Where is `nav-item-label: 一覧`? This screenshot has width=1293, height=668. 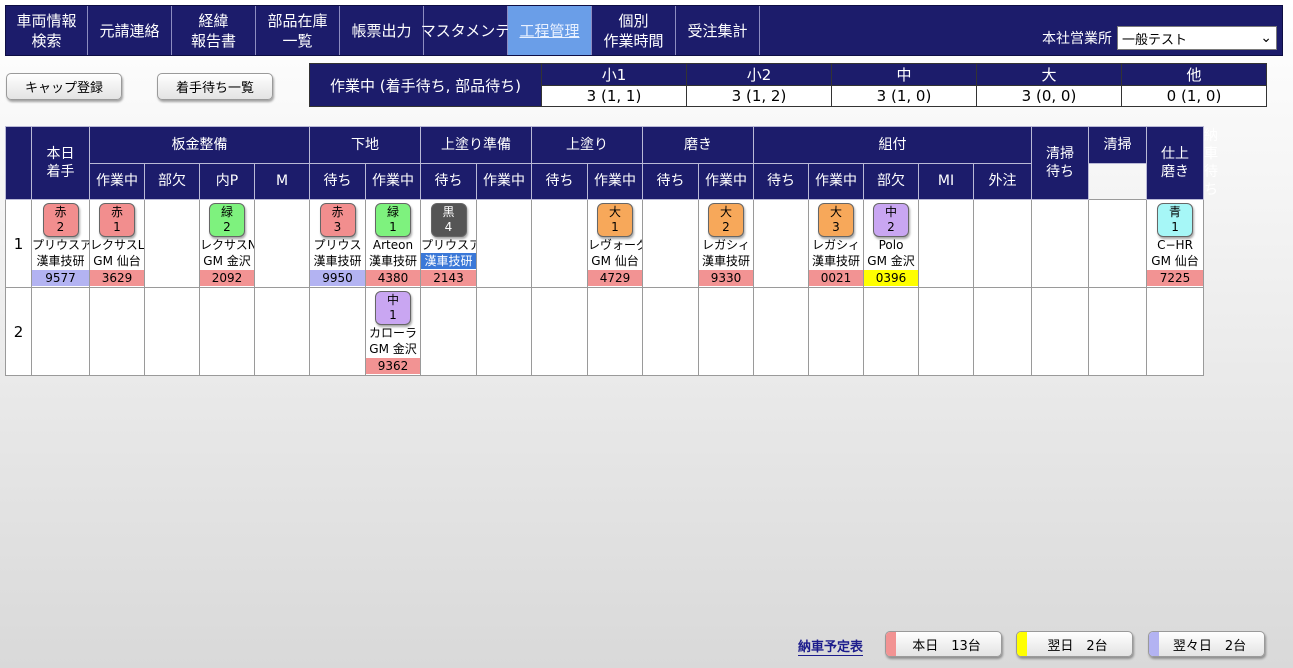
nav-item-label: 一覧 is located at coordinates (297, 40).